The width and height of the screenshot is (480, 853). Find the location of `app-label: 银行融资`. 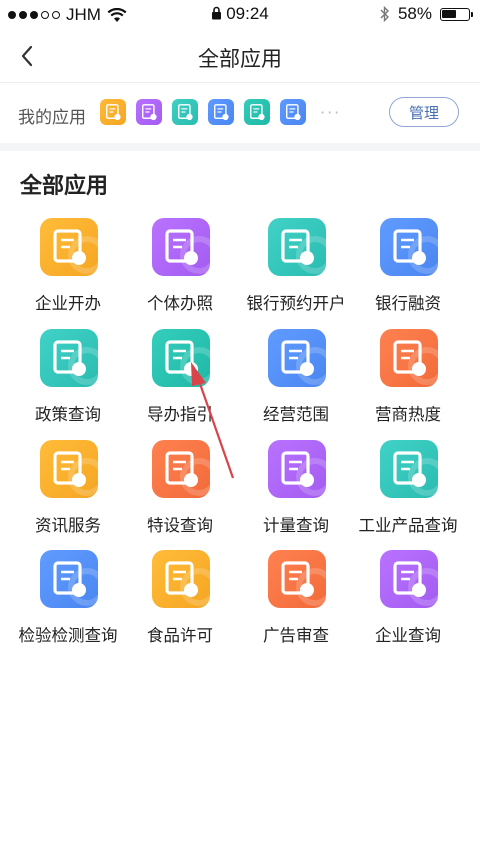

app-label: 银行融资 is located at coordinates (408, 303).